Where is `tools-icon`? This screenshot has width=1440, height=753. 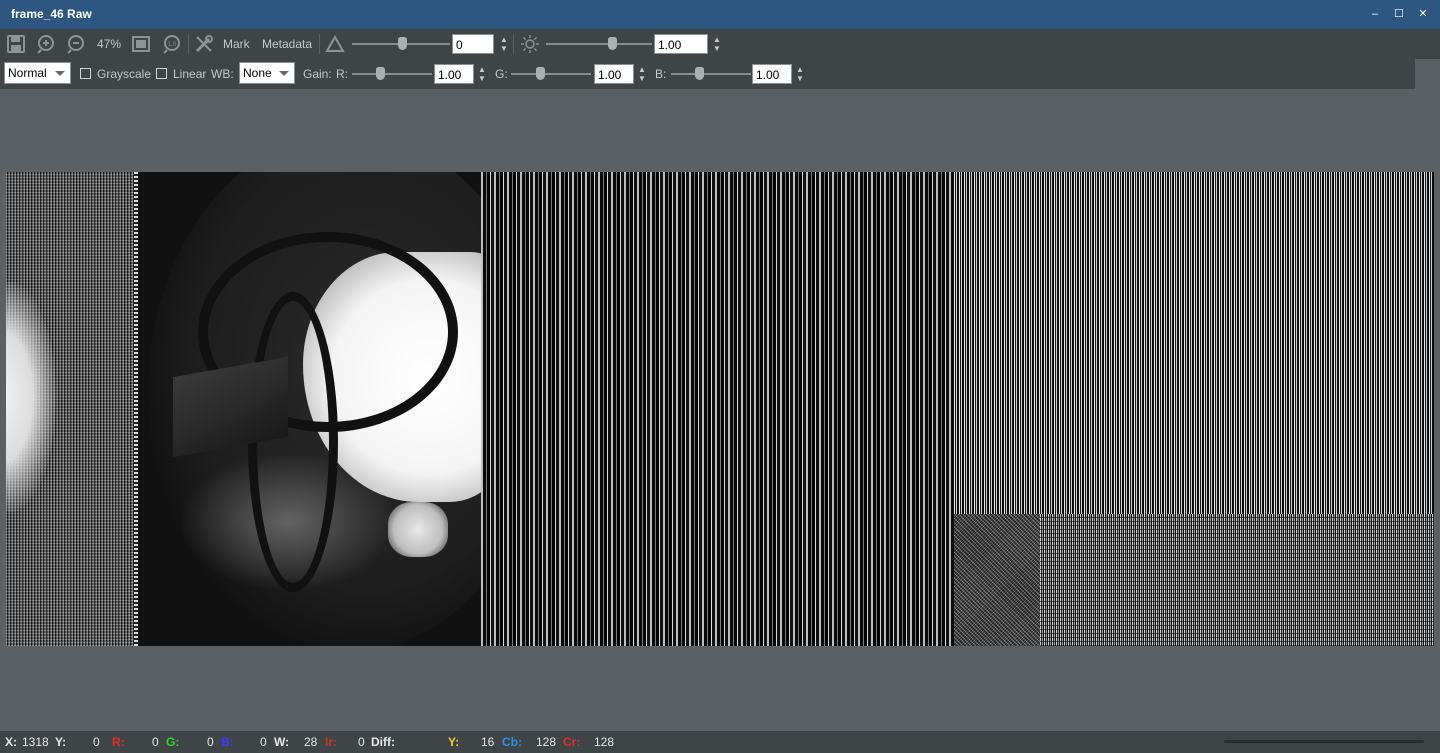 tools-icon is located at coordinates (204, 44).